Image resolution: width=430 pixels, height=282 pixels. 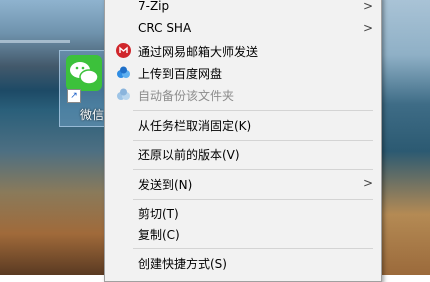 I want to click on menu-item-baidu-upload: 上传到百度网盘, so click(x=243, y=73).